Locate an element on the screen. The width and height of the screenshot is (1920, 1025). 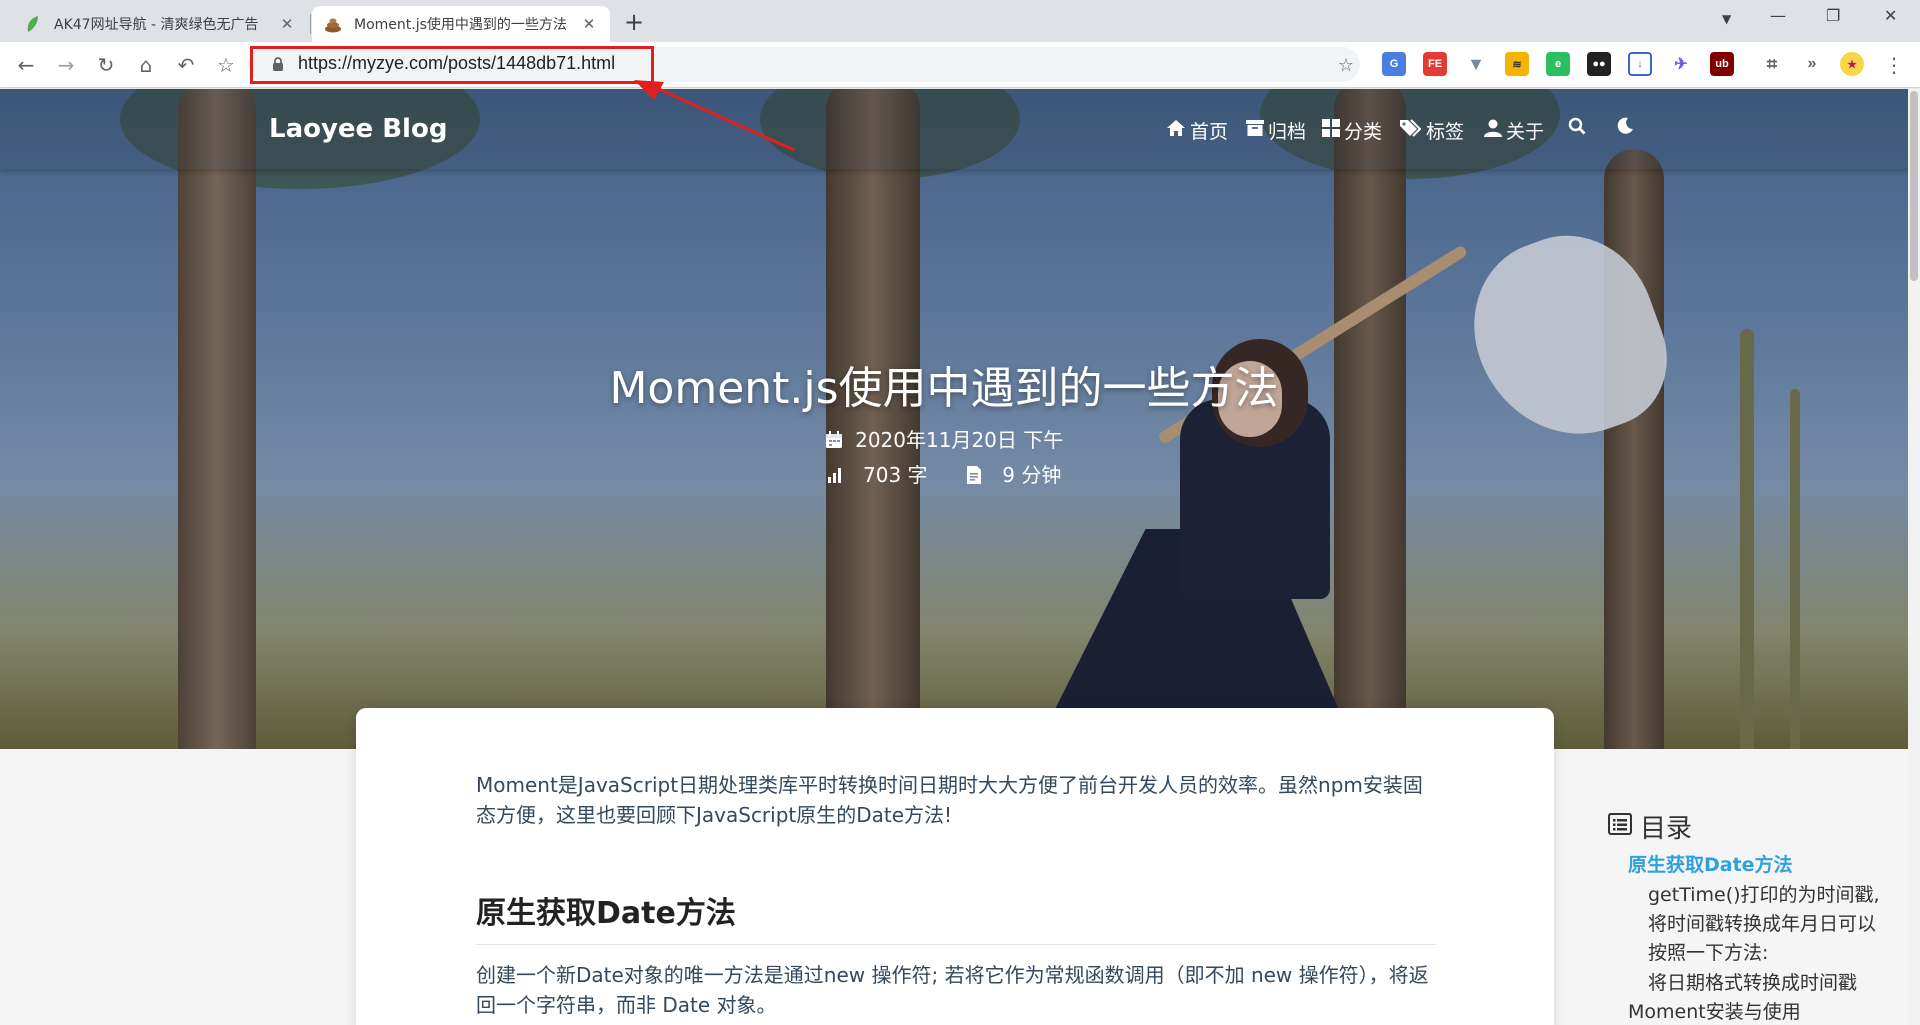
category-icon is located at coordinates (1331, 130).